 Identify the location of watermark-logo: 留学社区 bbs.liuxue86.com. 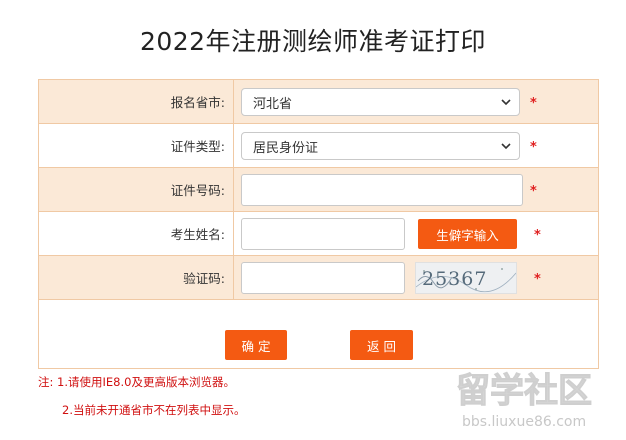
(524, 401).